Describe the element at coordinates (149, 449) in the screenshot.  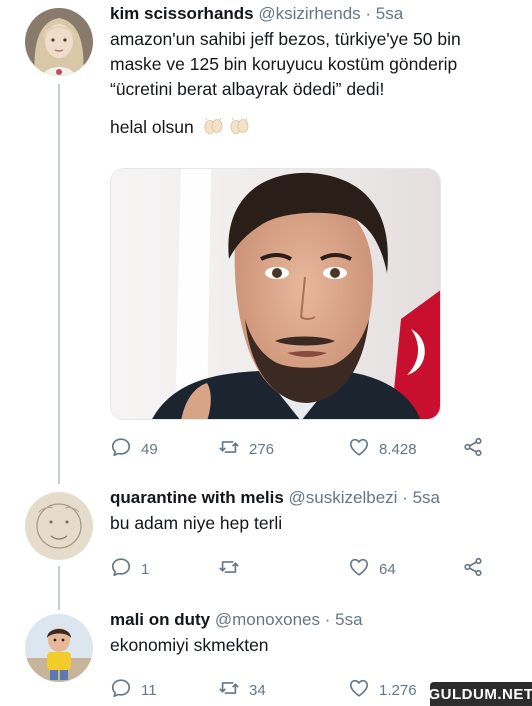
I see `reply-count: 49` at that location.